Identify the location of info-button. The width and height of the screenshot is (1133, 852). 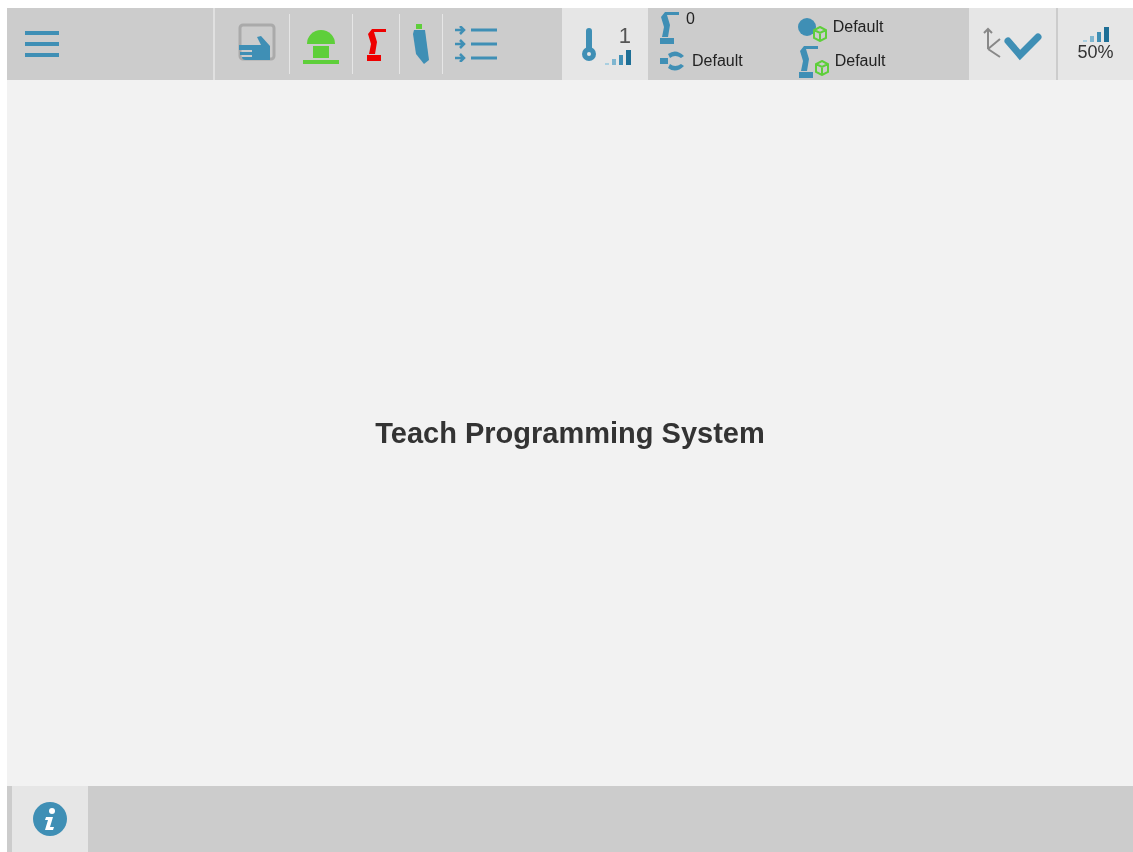
(50, 819).